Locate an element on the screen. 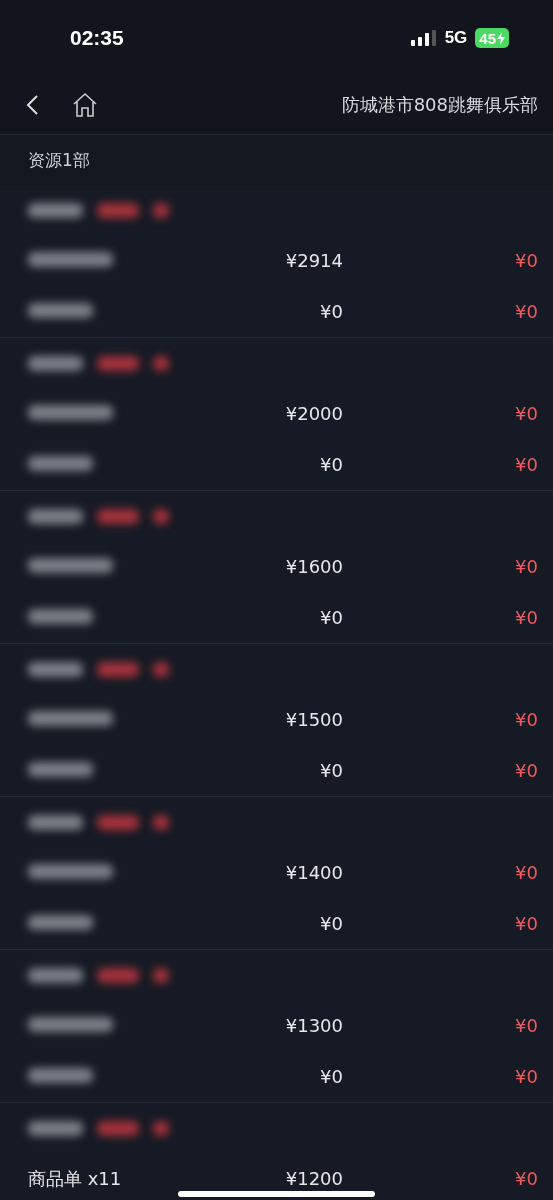 The image size is (553, 1200). network-label: 5G is located at coordinates (456, 38).